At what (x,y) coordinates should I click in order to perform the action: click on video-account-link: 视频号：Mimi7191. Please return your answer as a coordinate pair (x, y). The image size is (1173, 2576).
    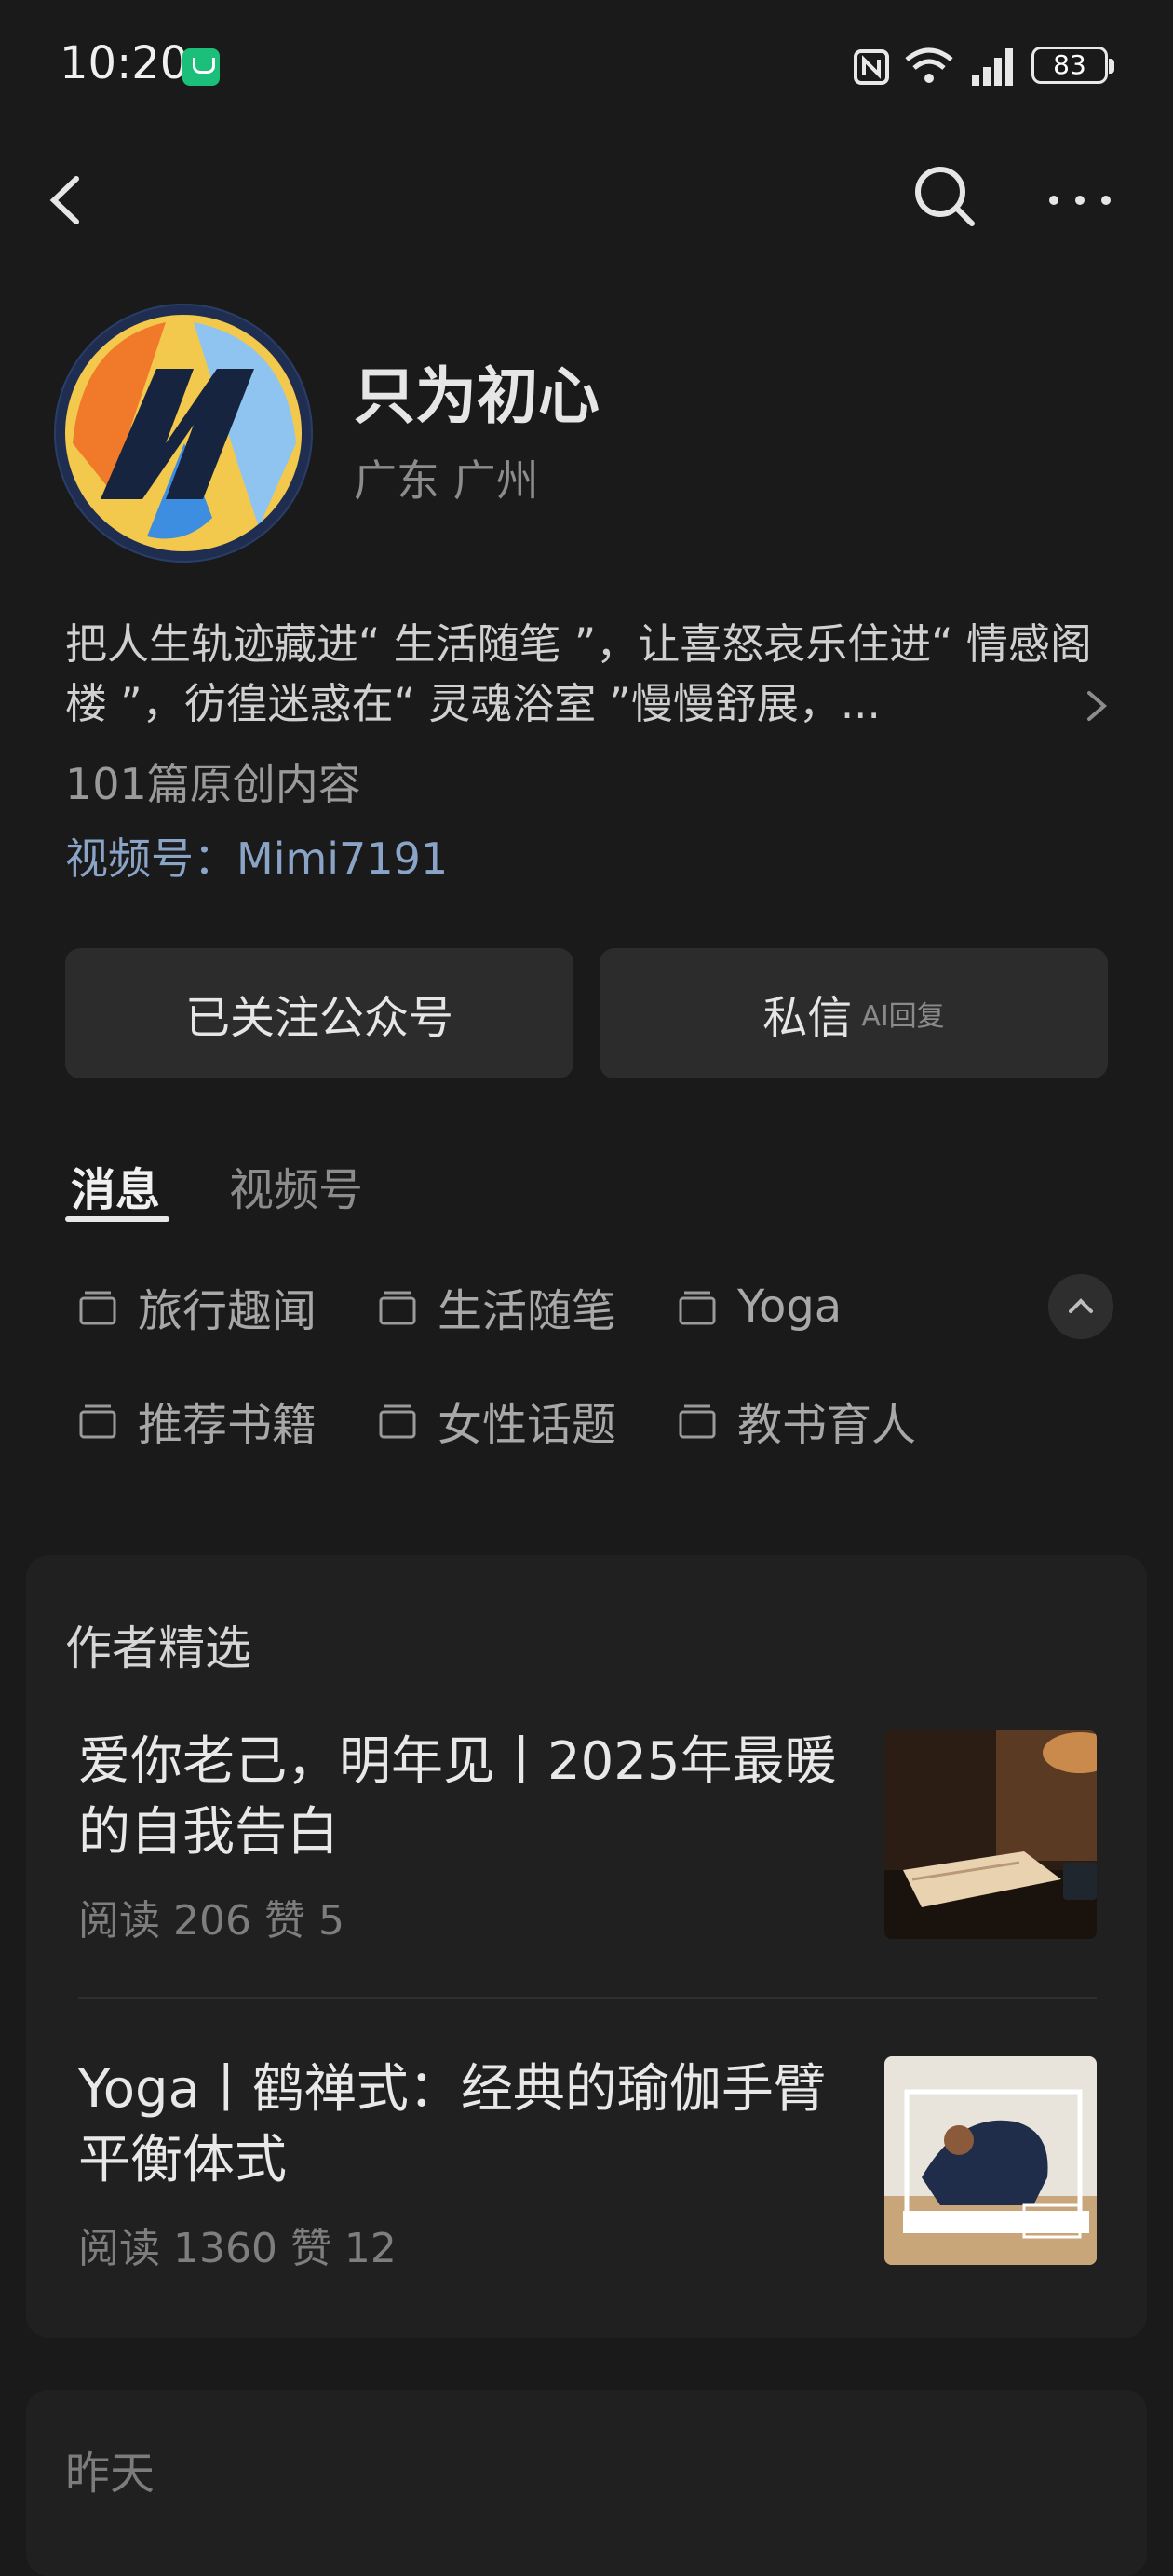
    Looking at the image, I should click on (256, 856).